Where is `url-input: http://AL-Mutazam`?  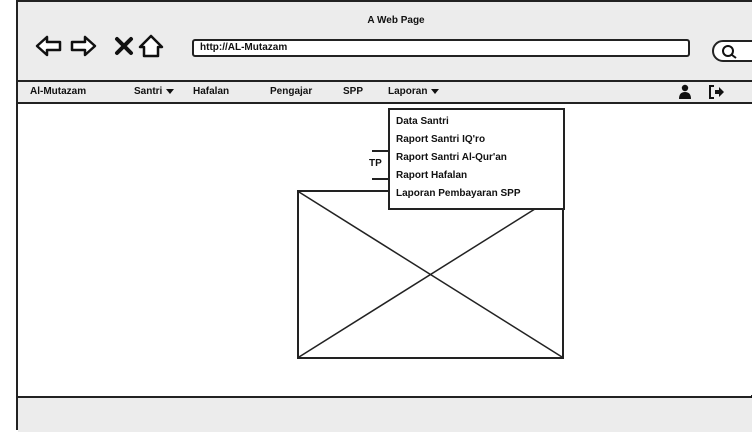 url-input: http://AL-Mutazam is located at coordinates (441, 48).